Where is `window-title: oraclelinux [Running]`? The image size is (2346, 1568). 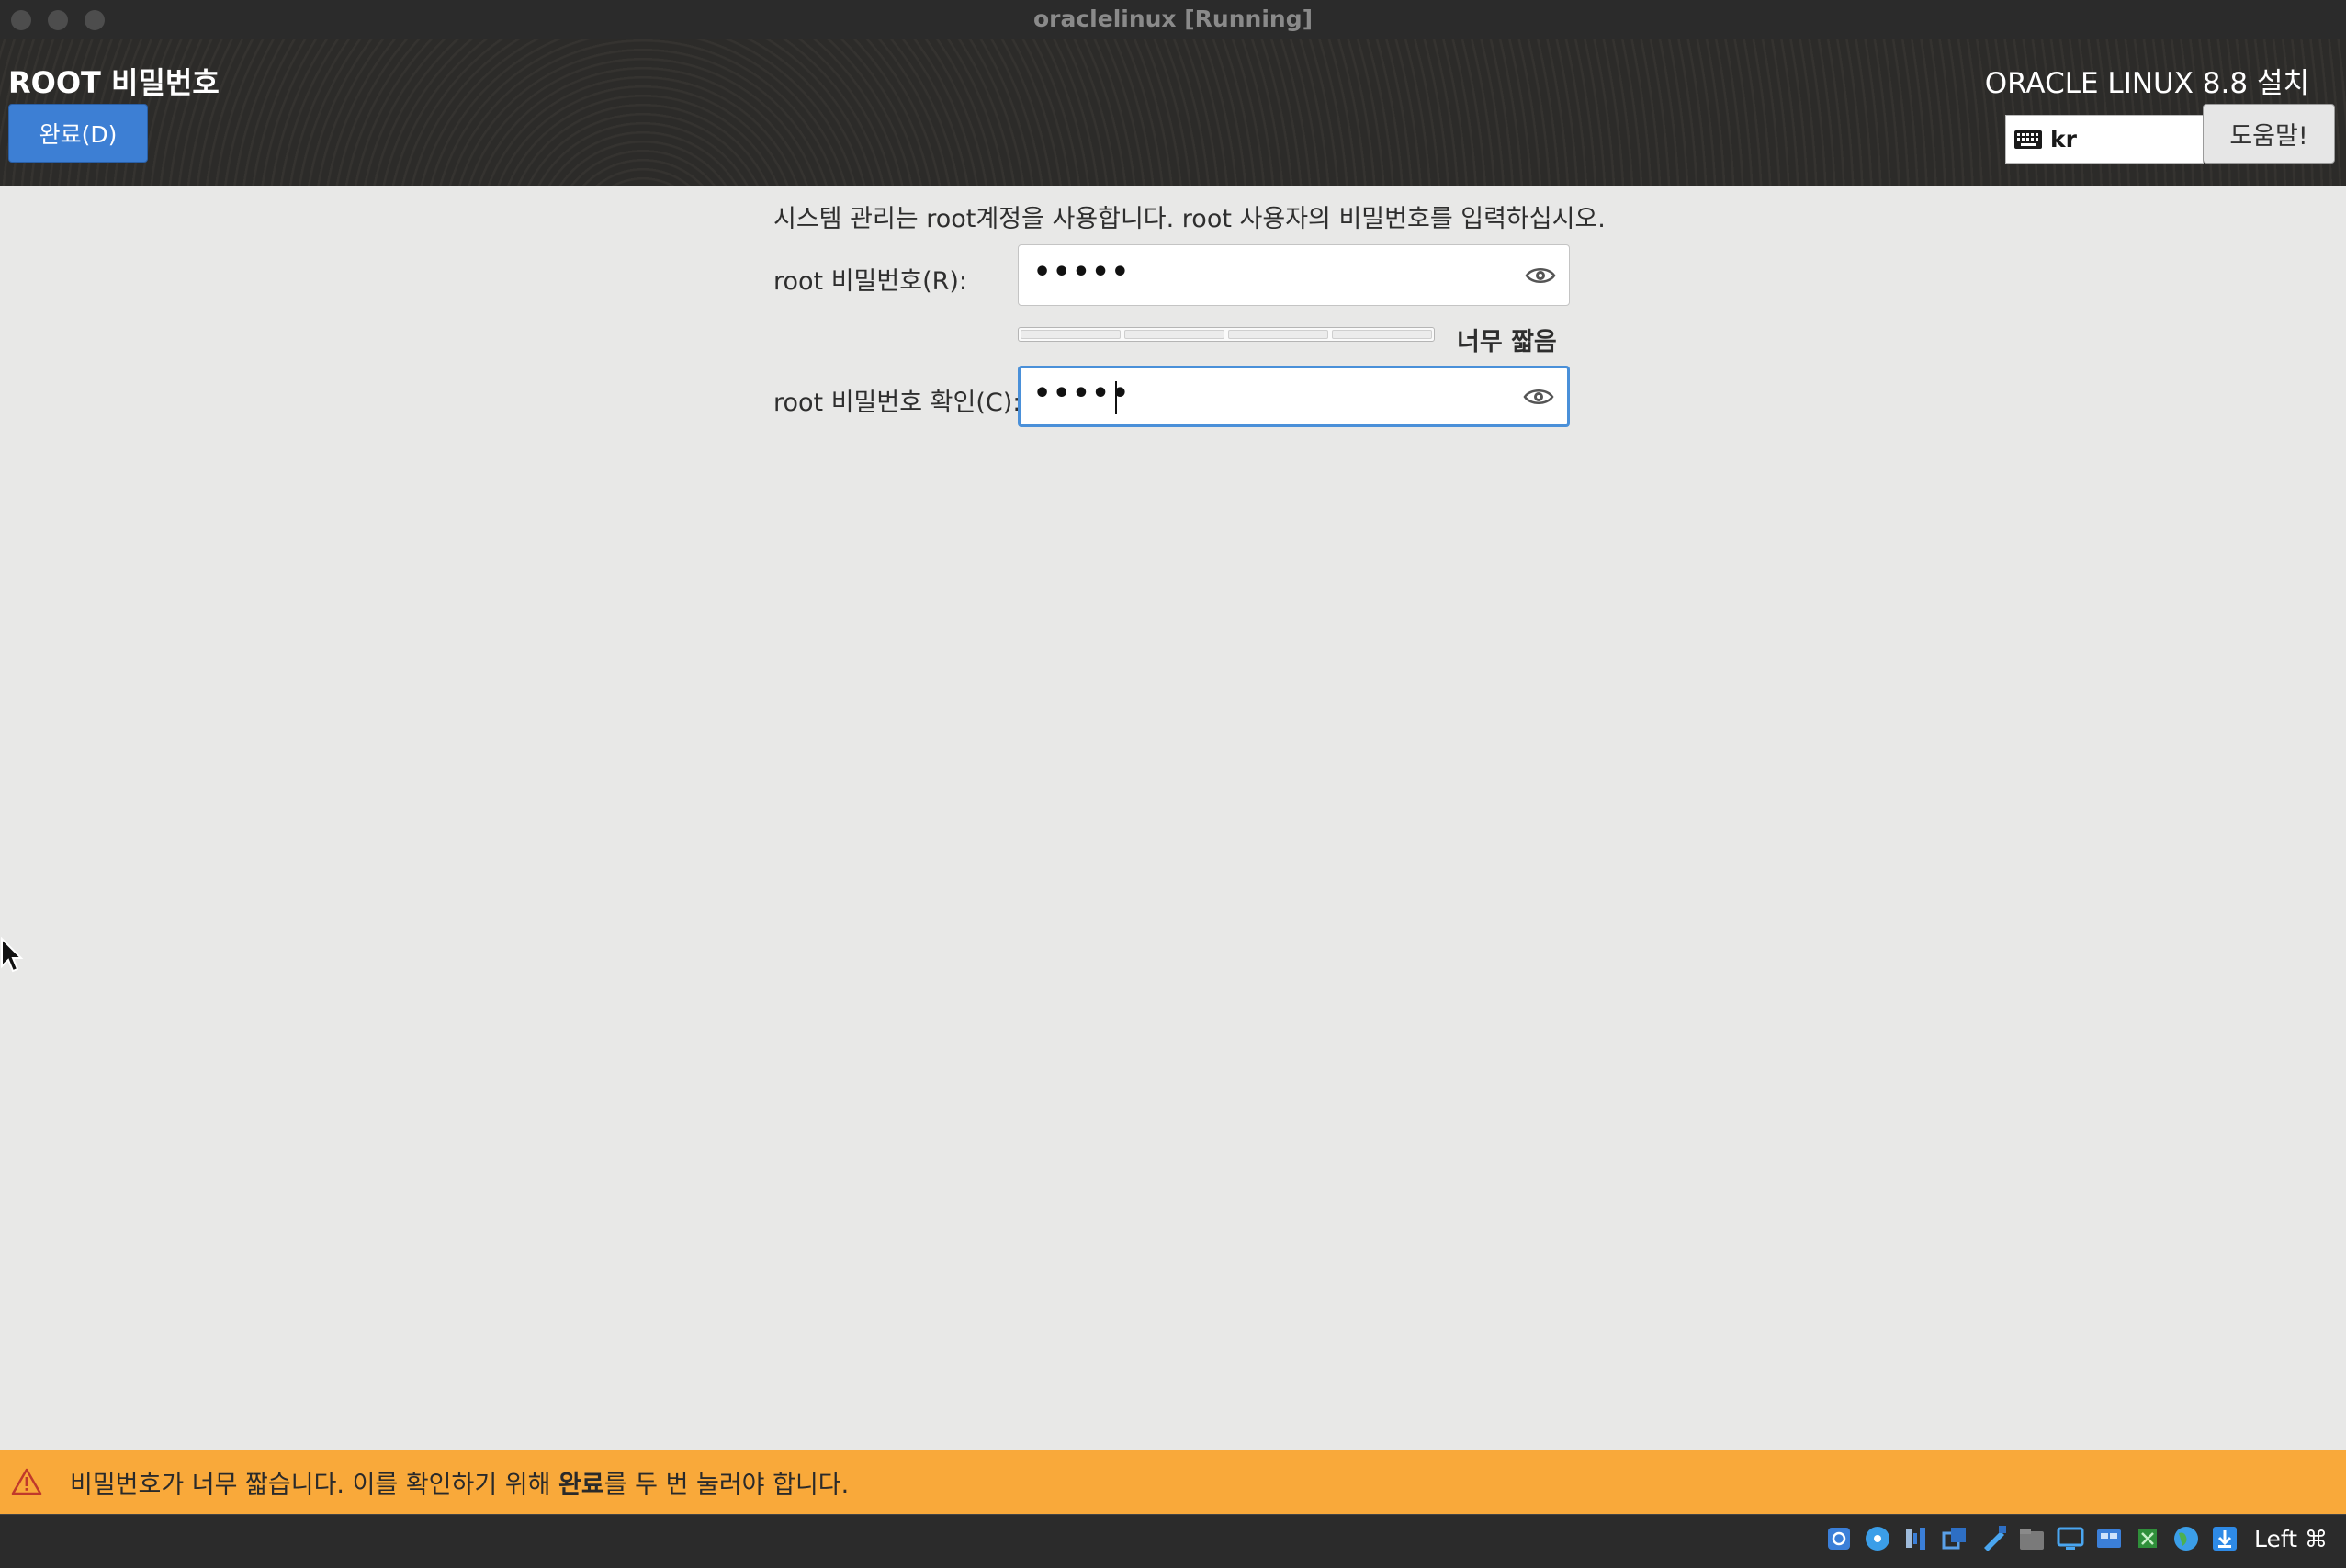 window-title: oraclelinux [Running] is located at coordinates (1173, 19).